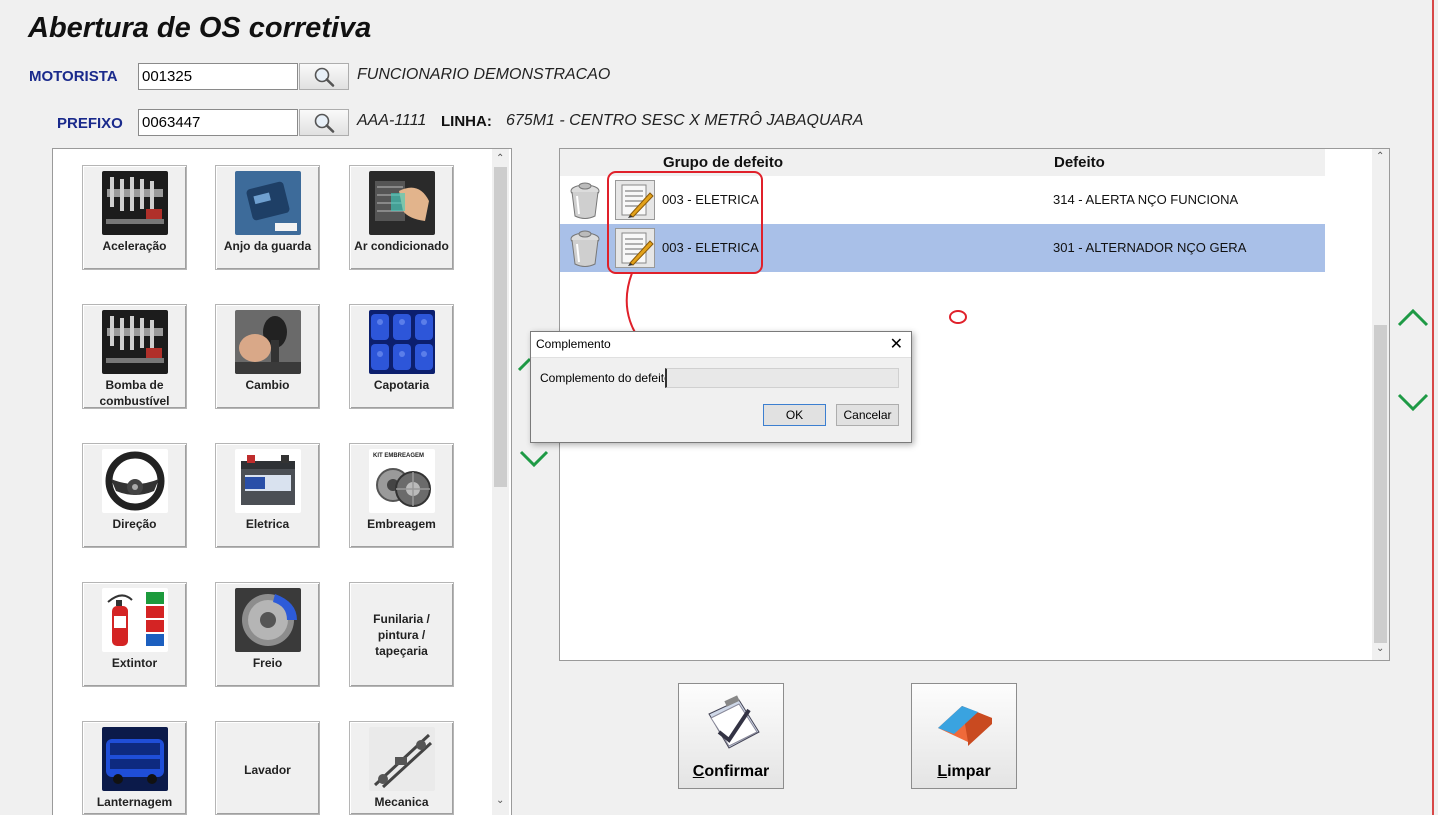  I want to click on category-label: Anjo da guarda, so click(267, 246).